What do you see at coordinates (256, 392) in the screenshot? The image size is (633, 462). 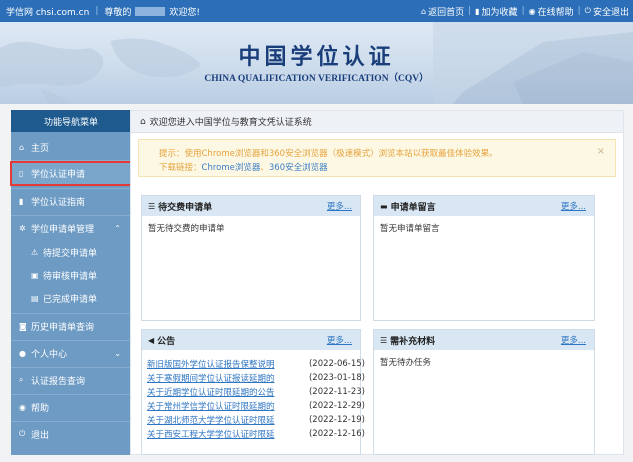 I see `notice-item: 关于近期学位认证时限延期的公告 (2022-11-23)` at bounding box center [256, 392].